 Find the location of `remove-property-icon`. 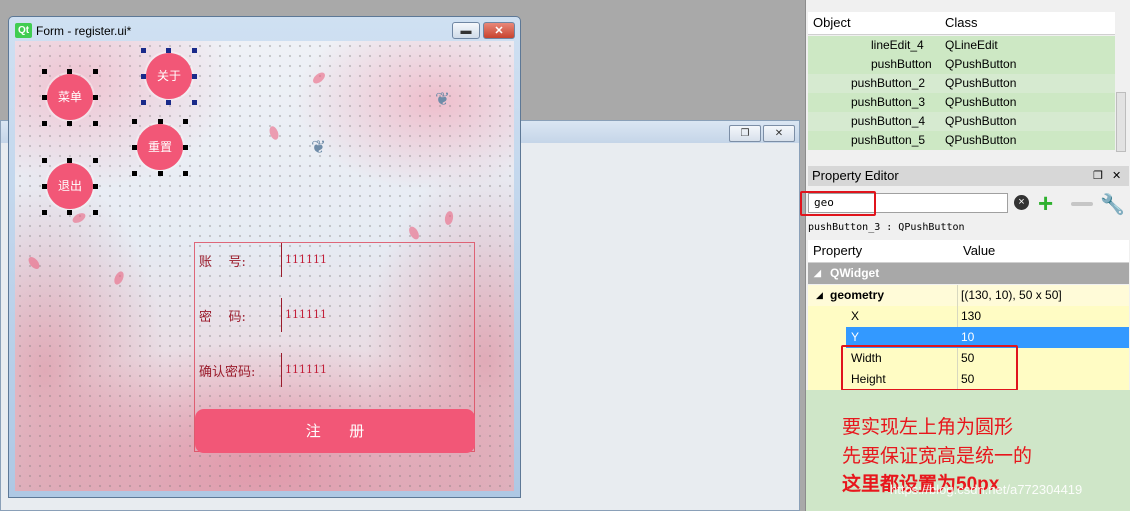

remove-property-icon is located at coordinates (1082, 204).